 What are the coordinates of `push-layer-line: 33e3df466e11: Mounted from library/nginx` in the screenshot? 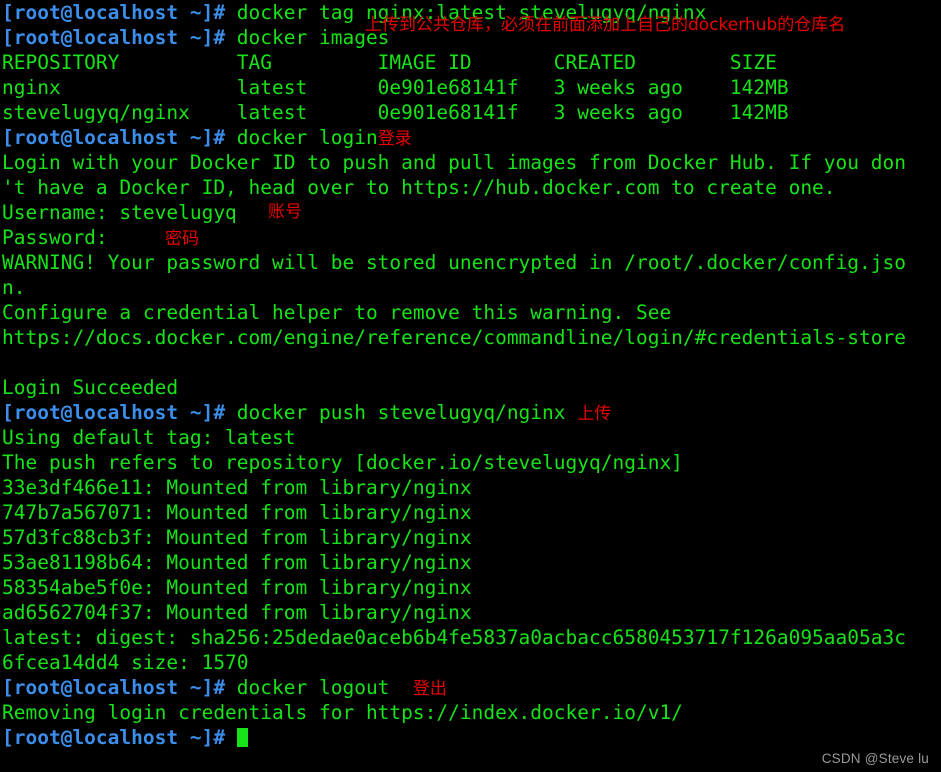 It's located at (237, 487).